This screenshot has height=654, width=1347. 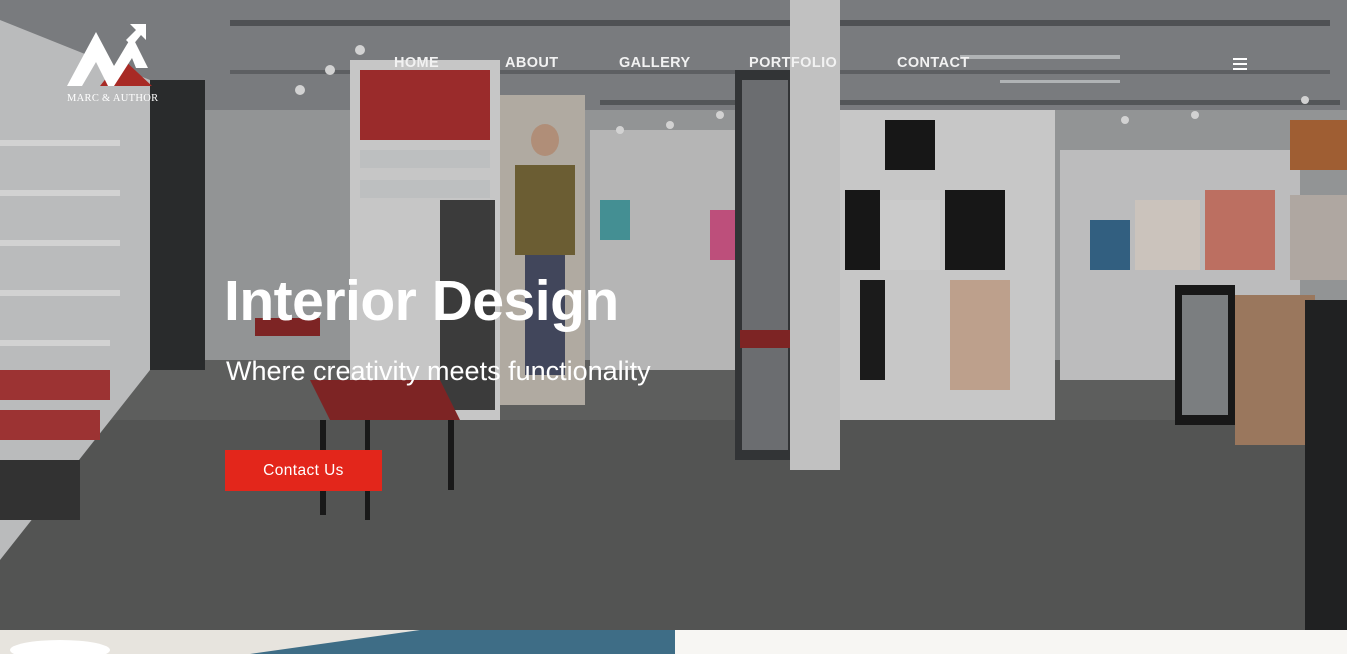 I want to click on next-section-image, so click(x=337, y=642).